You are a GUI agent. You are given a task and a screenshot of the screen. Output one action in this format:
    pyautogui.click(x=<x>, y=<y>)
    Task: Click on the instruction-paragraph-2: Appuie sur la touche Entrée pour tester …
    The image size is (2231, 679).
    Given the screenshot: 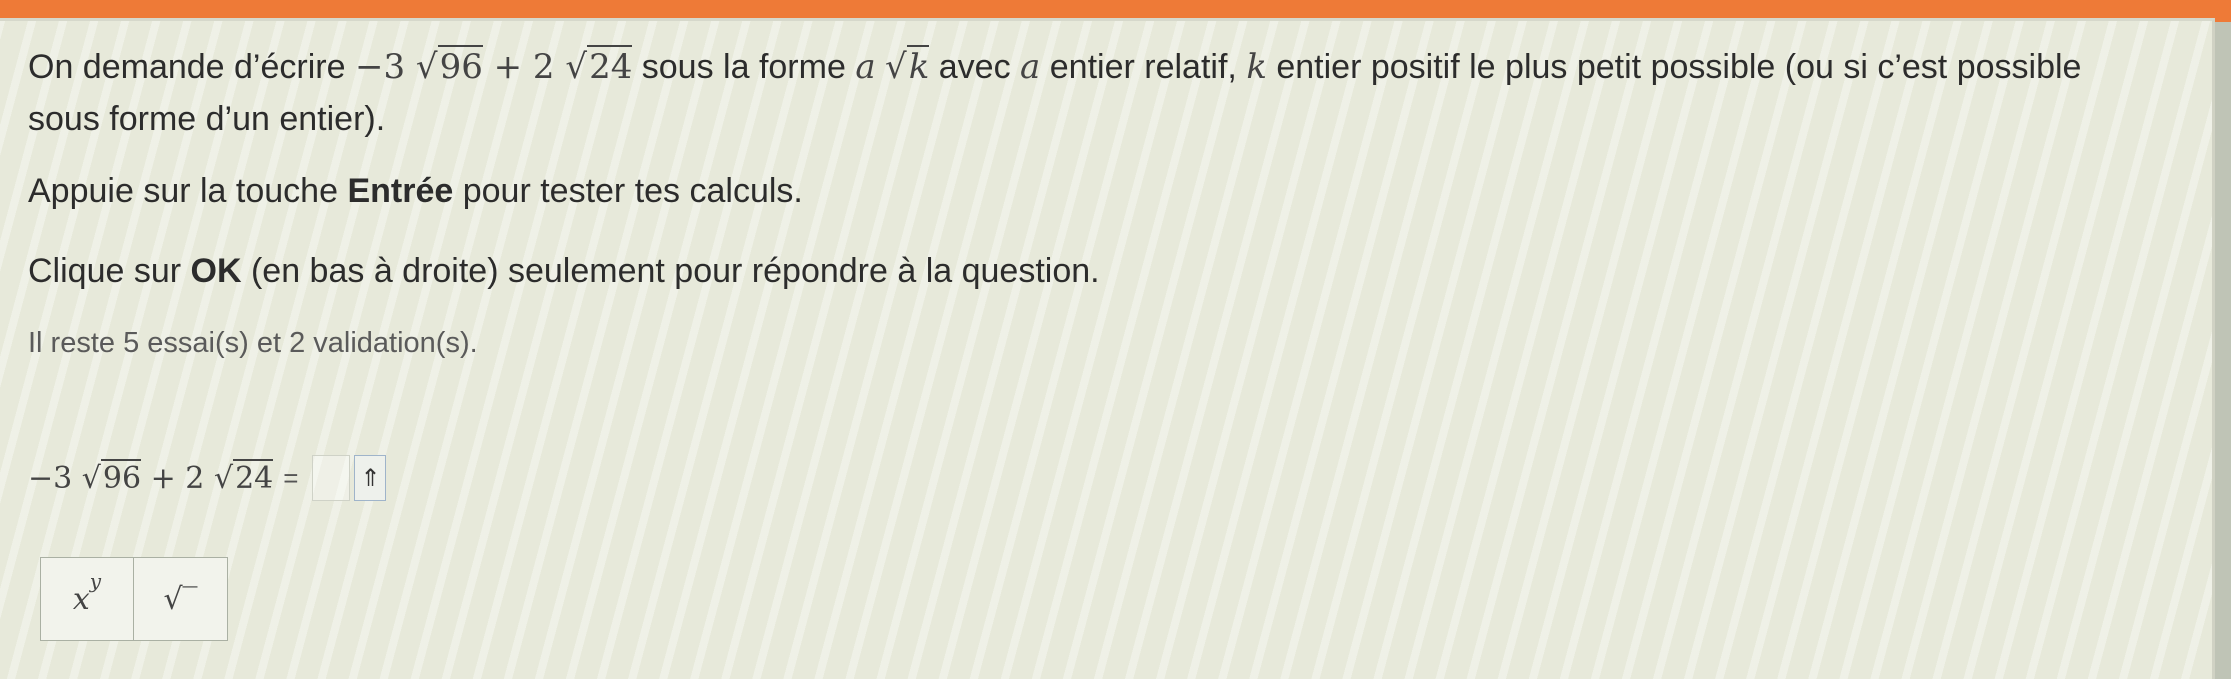 What is the action you would take?
    pyautogui.click(x=1090, y=191)
    